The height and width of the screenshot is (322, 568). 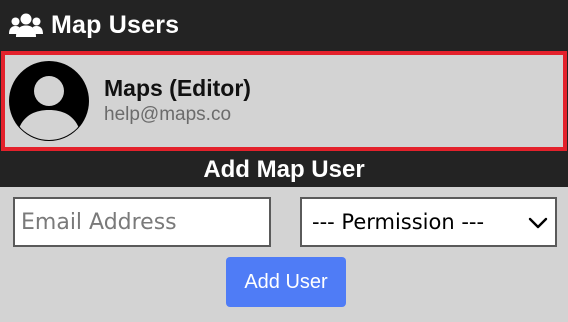 I want to click on add-user-section-header: Add Map User, so click(x=284, y=170).